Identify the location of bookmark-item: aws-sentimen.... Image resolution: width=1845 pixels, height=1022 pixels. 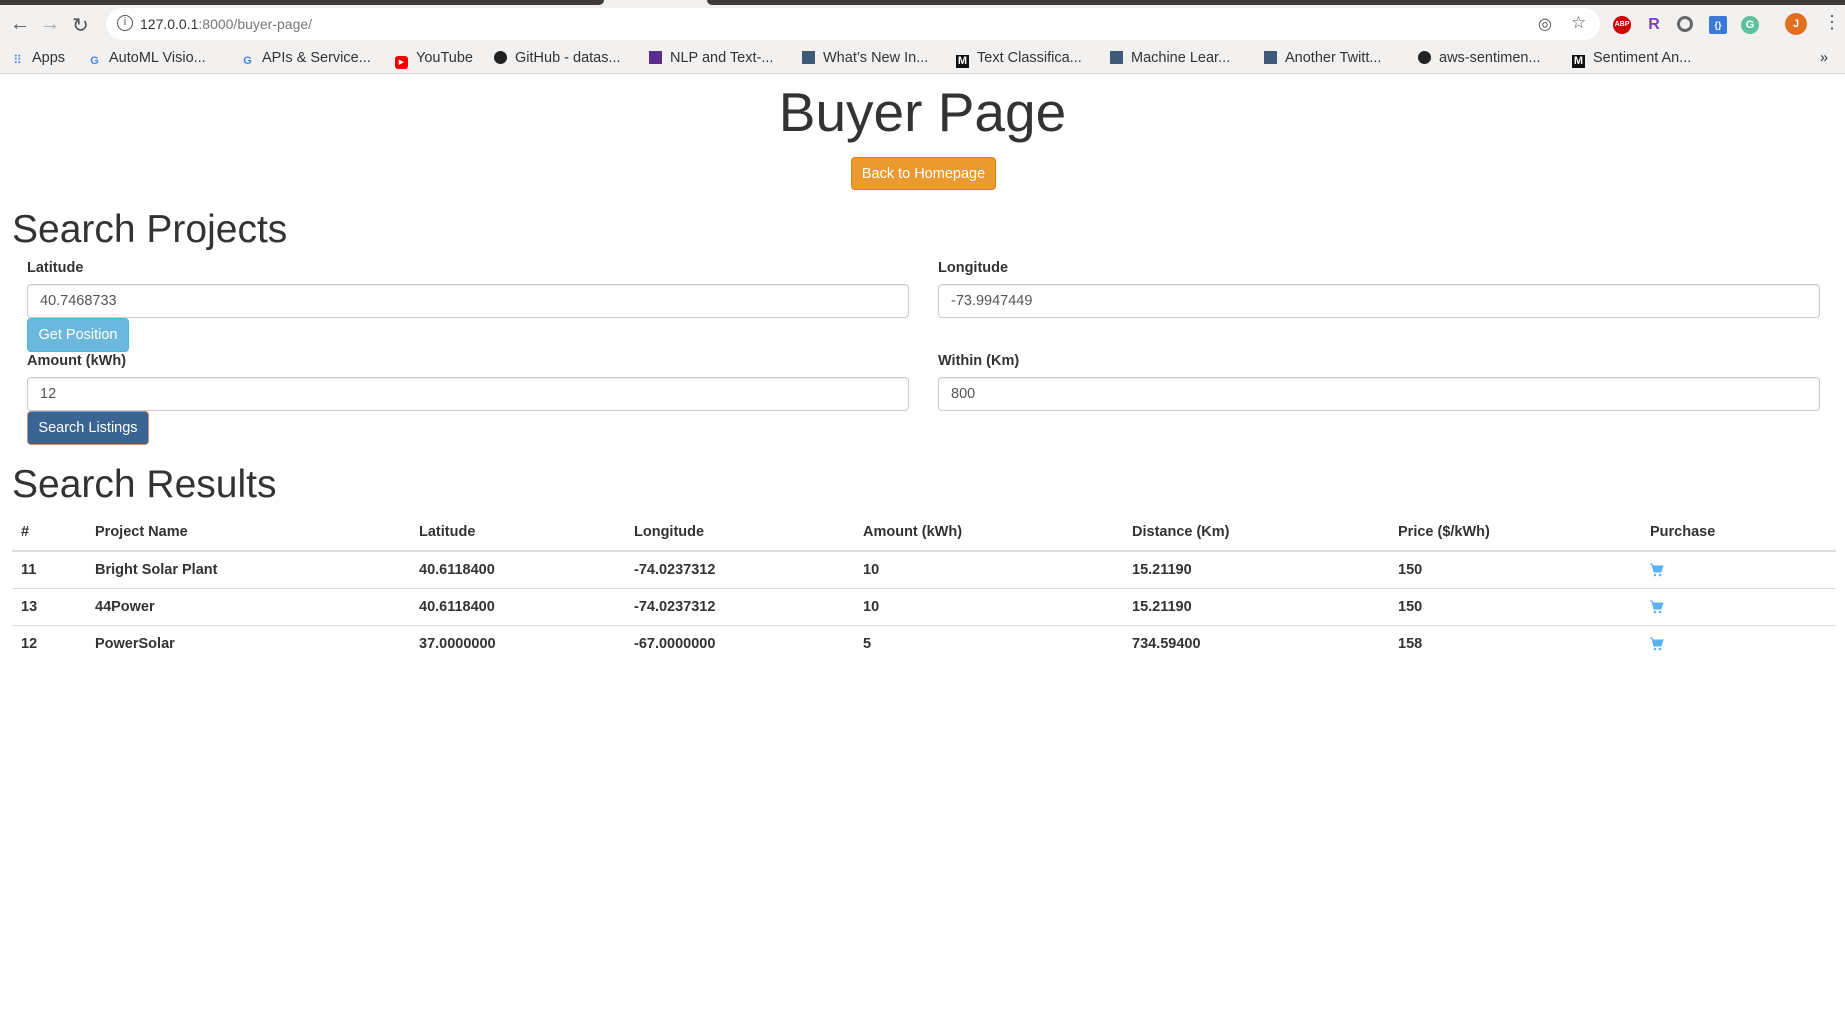
(1479, 58).